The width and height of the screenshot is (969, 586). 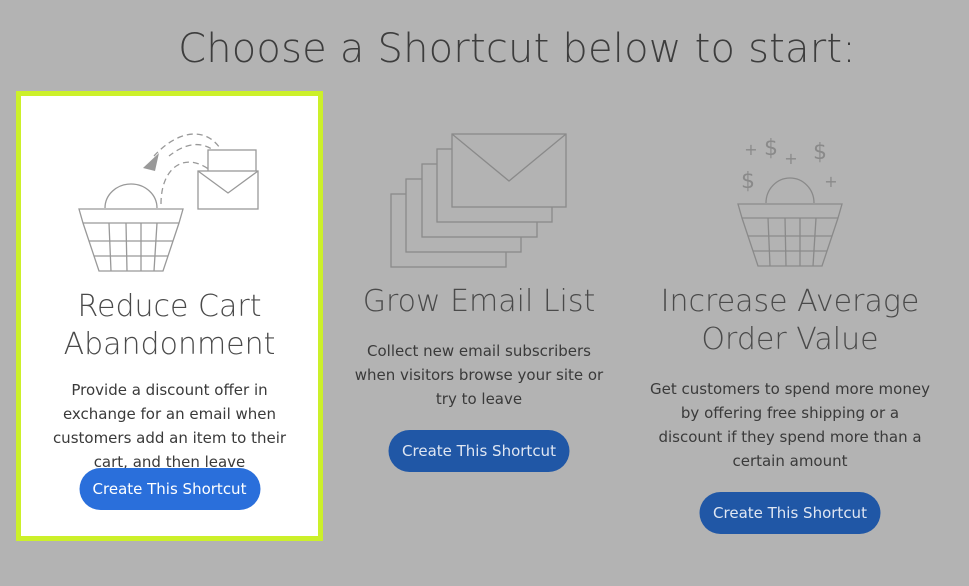 What do you see at coordinates (790, 339) in the screenshot?
I see `card-title-line-2: Order Value` at bounding box center [790, 339].